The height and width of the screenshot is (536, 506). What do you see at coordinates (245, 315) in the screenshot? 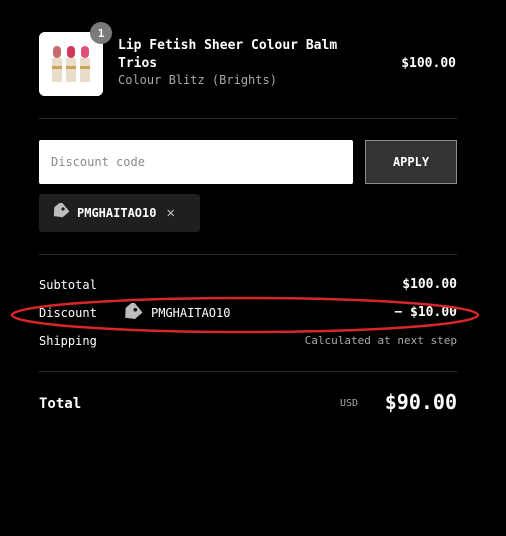
I see `highlight-circle` at bounding box center [245, 315].